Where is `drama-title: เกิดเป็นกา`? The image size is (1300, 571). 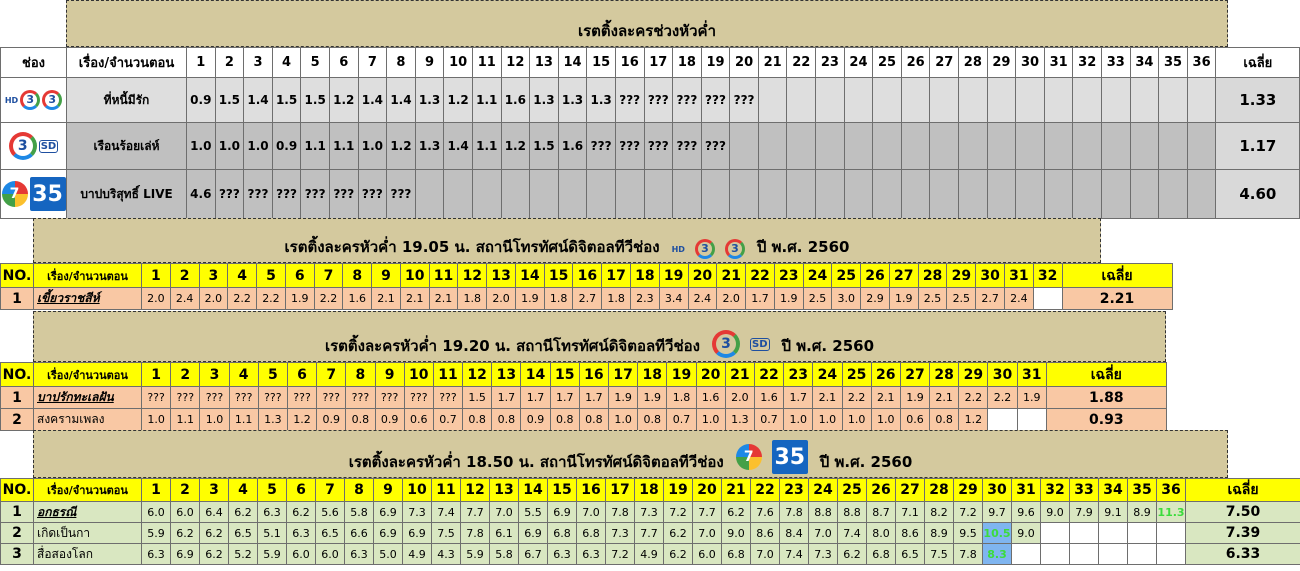 drama-title: เกิดเป็นกา is located at coordinates (87, 533).